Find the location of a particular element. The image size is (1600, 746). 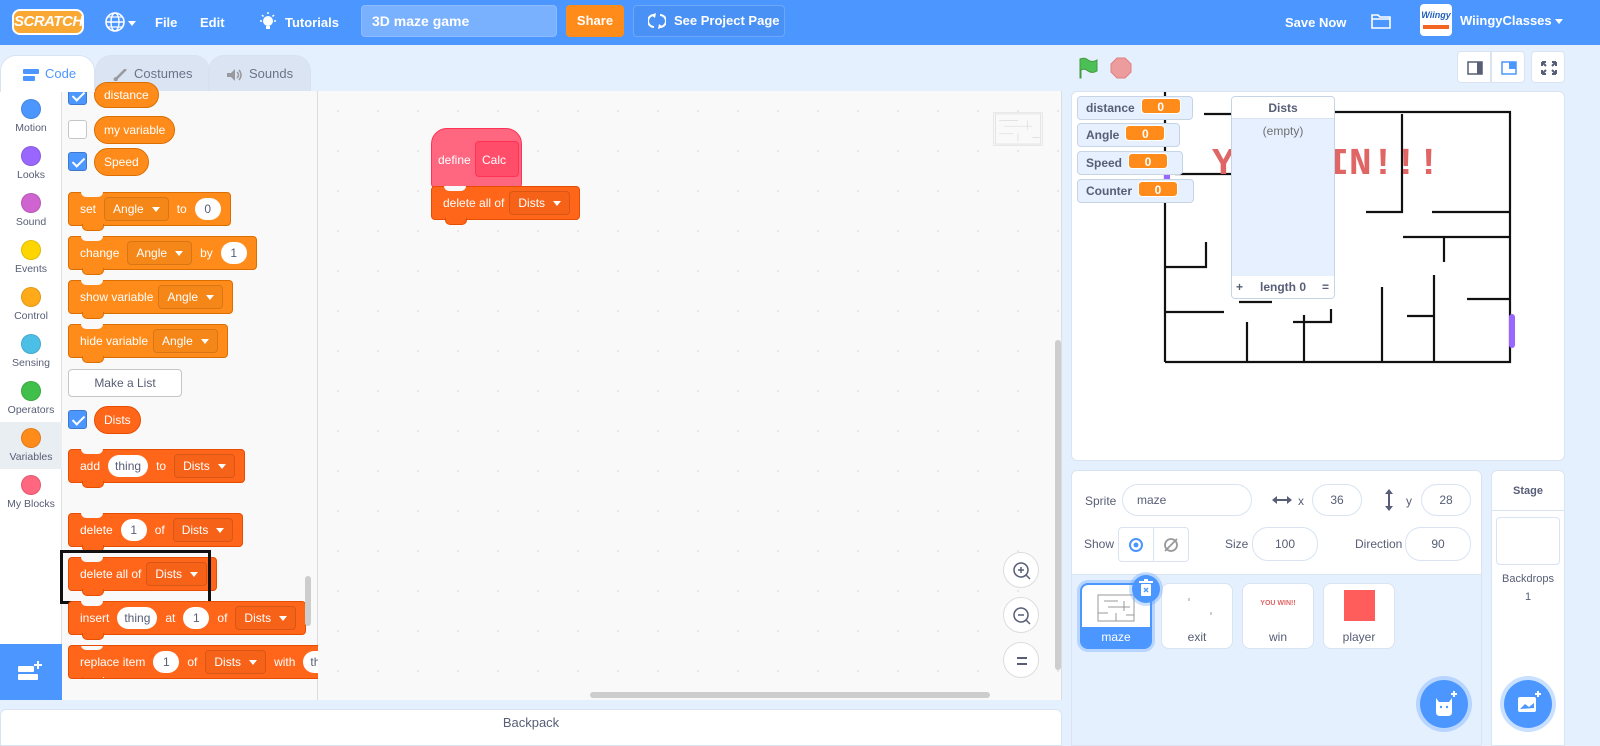

list-monitor-dists: Dists (empty) + length 0 = is located at coordinates (1283, 197).